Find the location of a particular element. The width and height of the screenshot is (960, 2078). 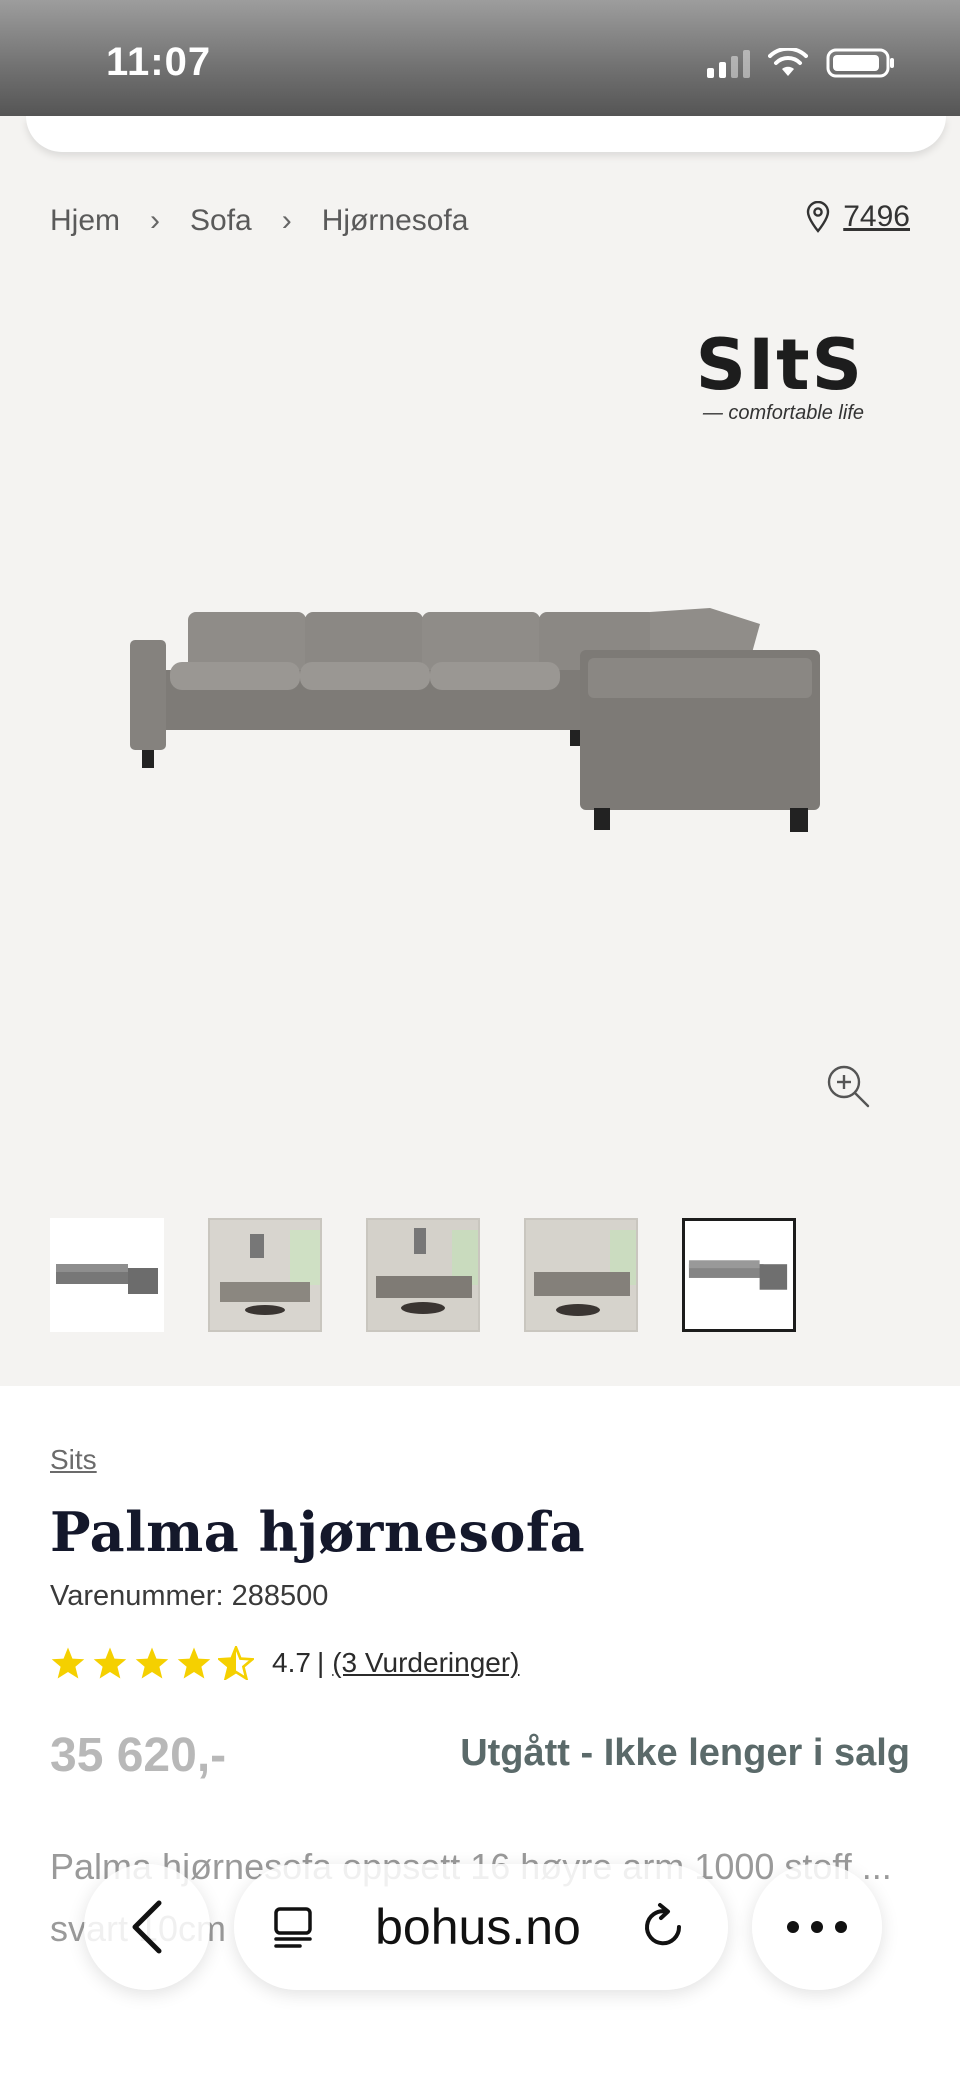

rating-stars is located at coordinates (152, 1663).